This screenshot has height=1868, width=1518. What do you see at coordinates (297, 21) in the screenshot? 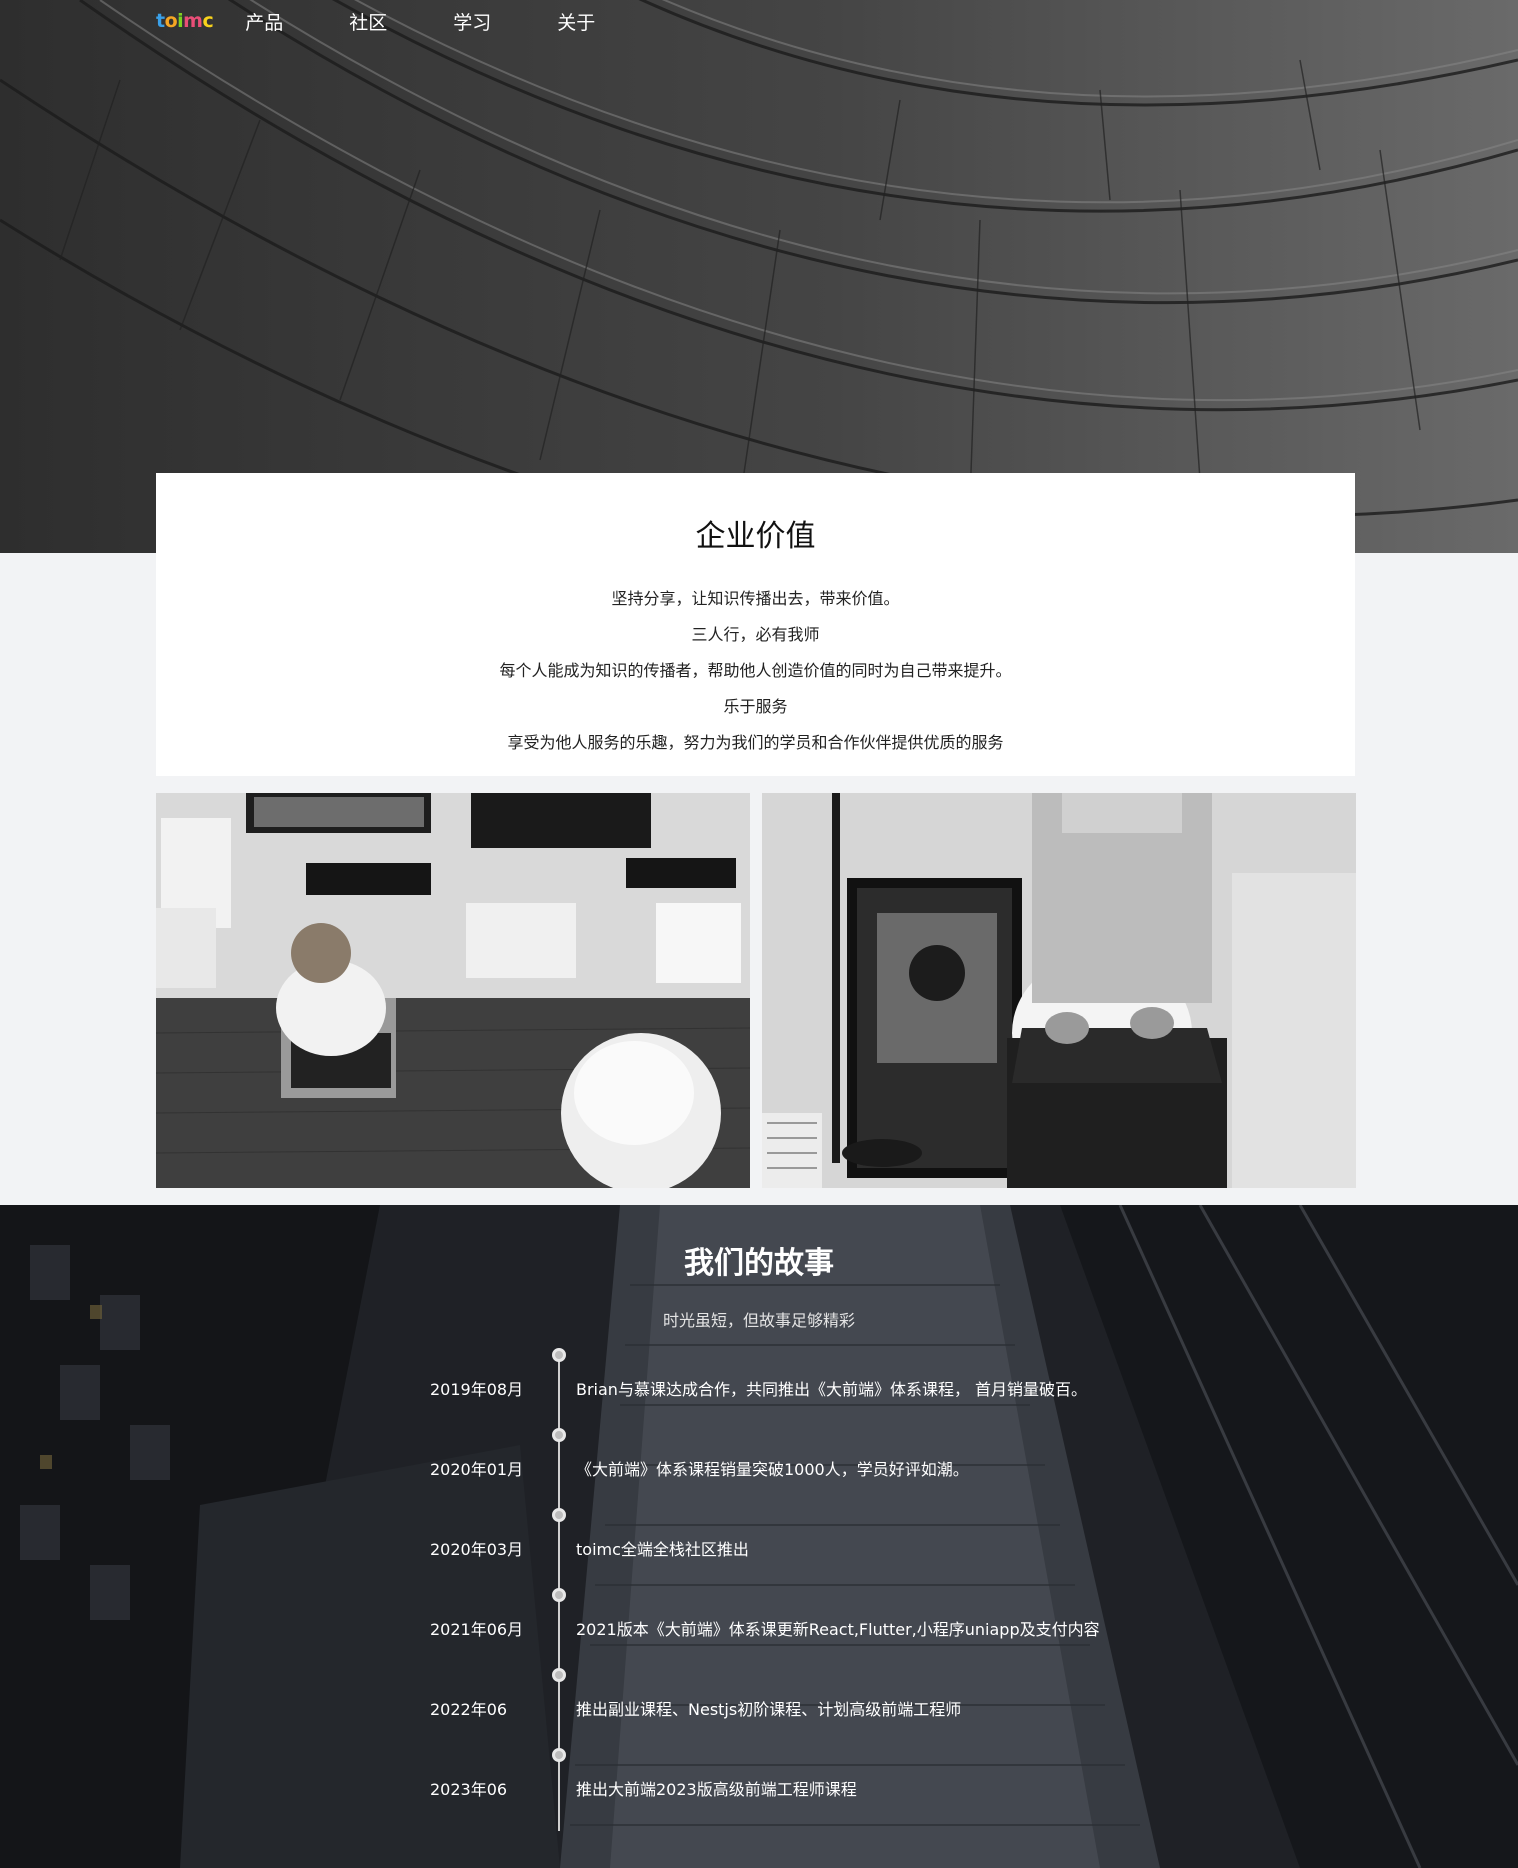
I see `nav-item-products: 产品` at bounding box center [297, 21].